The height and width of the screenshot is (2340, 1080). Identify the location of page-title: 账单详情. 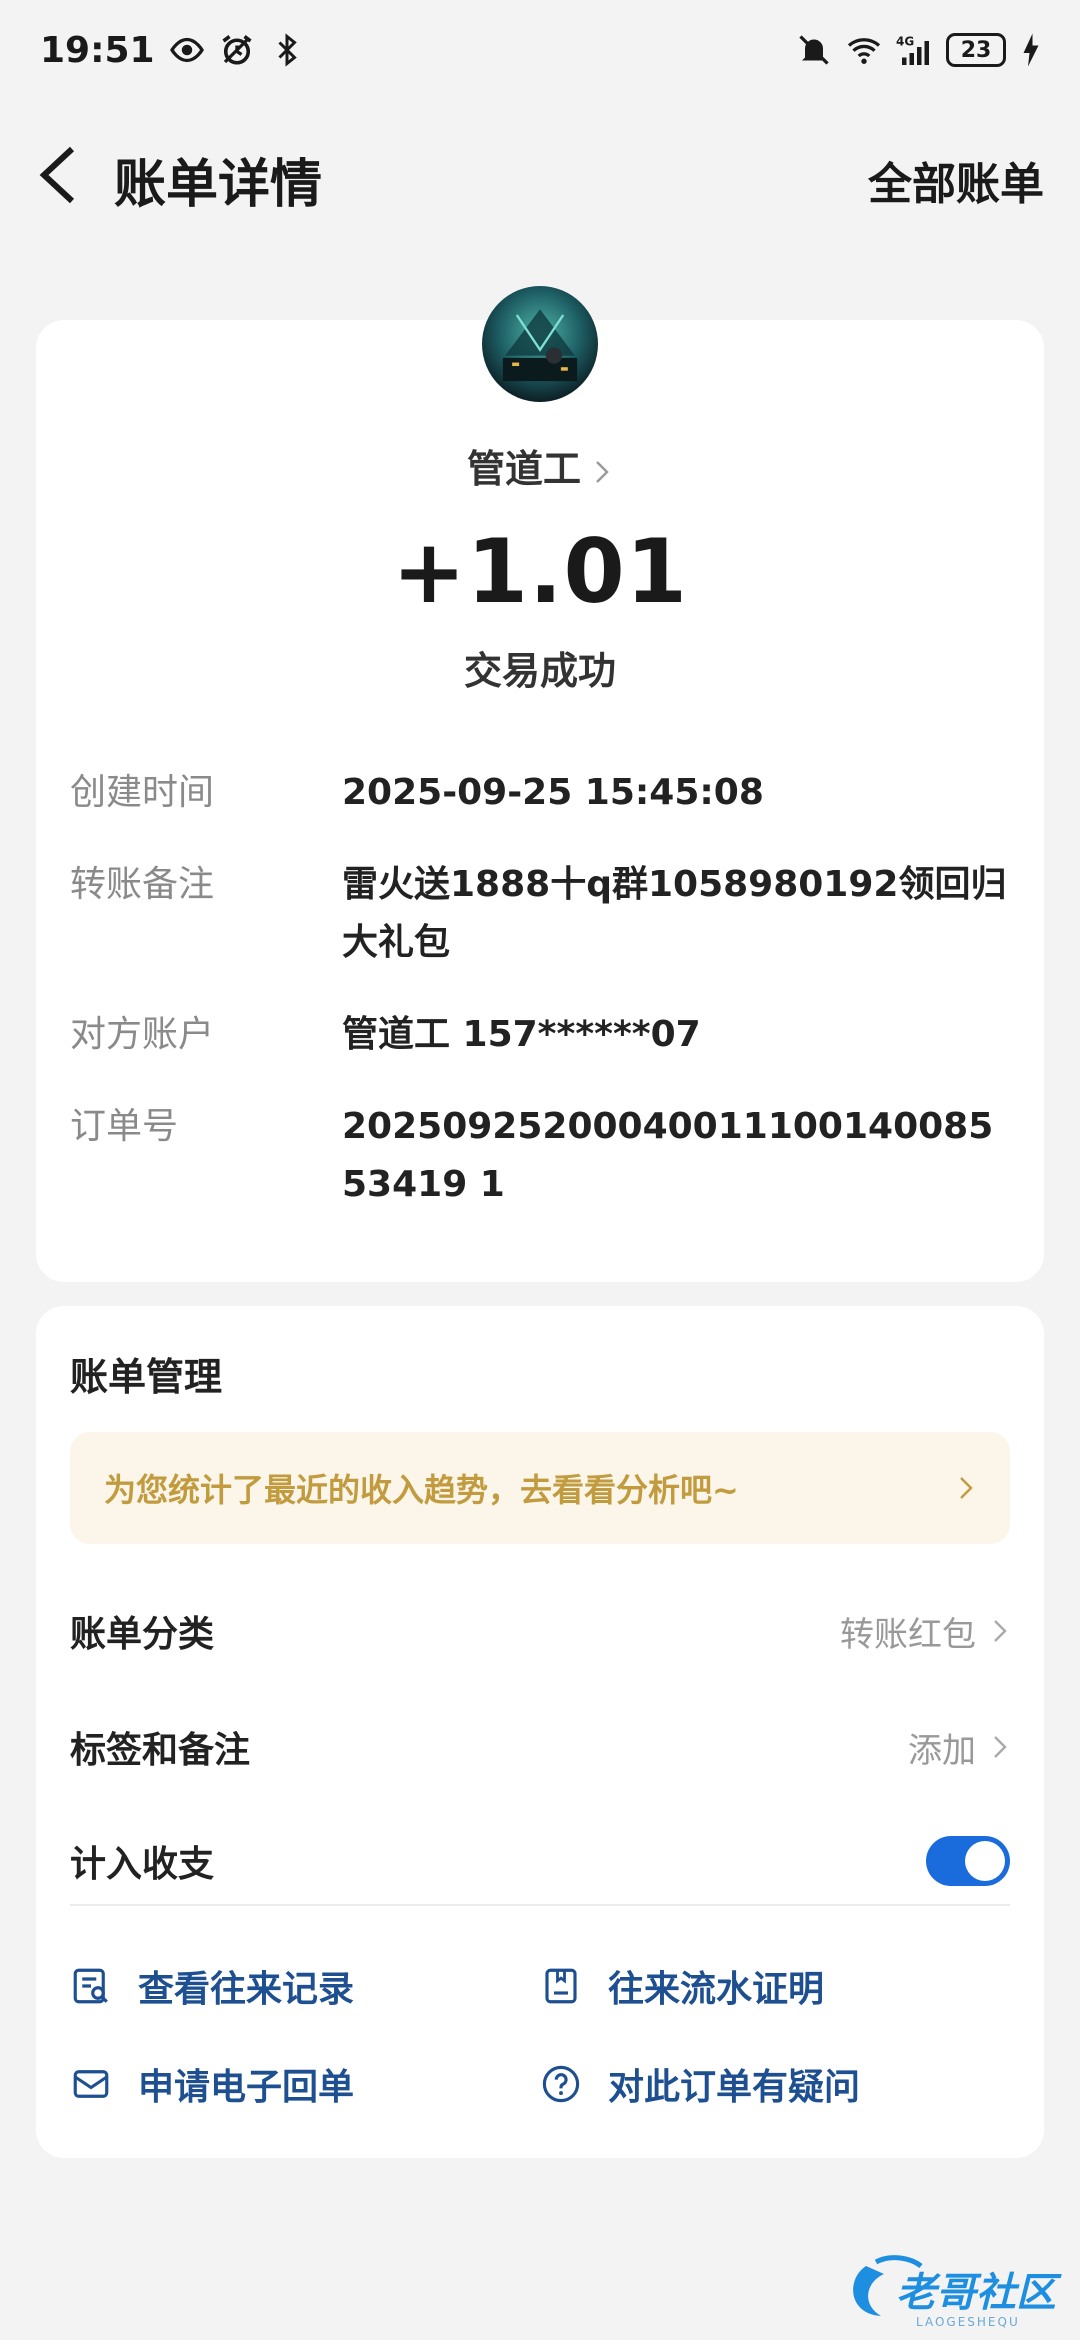
(218, 185).